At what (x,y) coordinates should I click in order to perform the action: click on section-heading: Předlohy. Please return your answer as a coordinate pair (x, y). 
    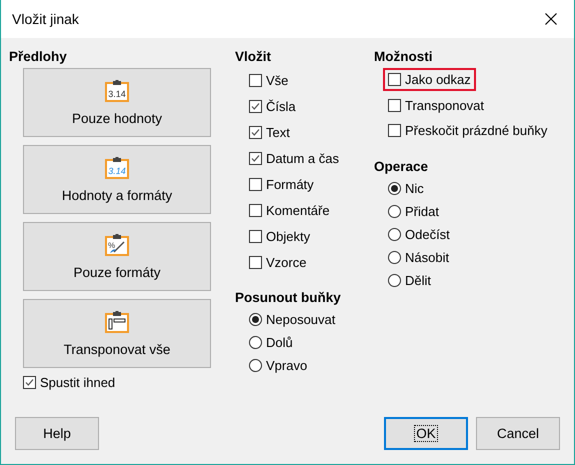
    Looking at the image, I should click on (38, 57).